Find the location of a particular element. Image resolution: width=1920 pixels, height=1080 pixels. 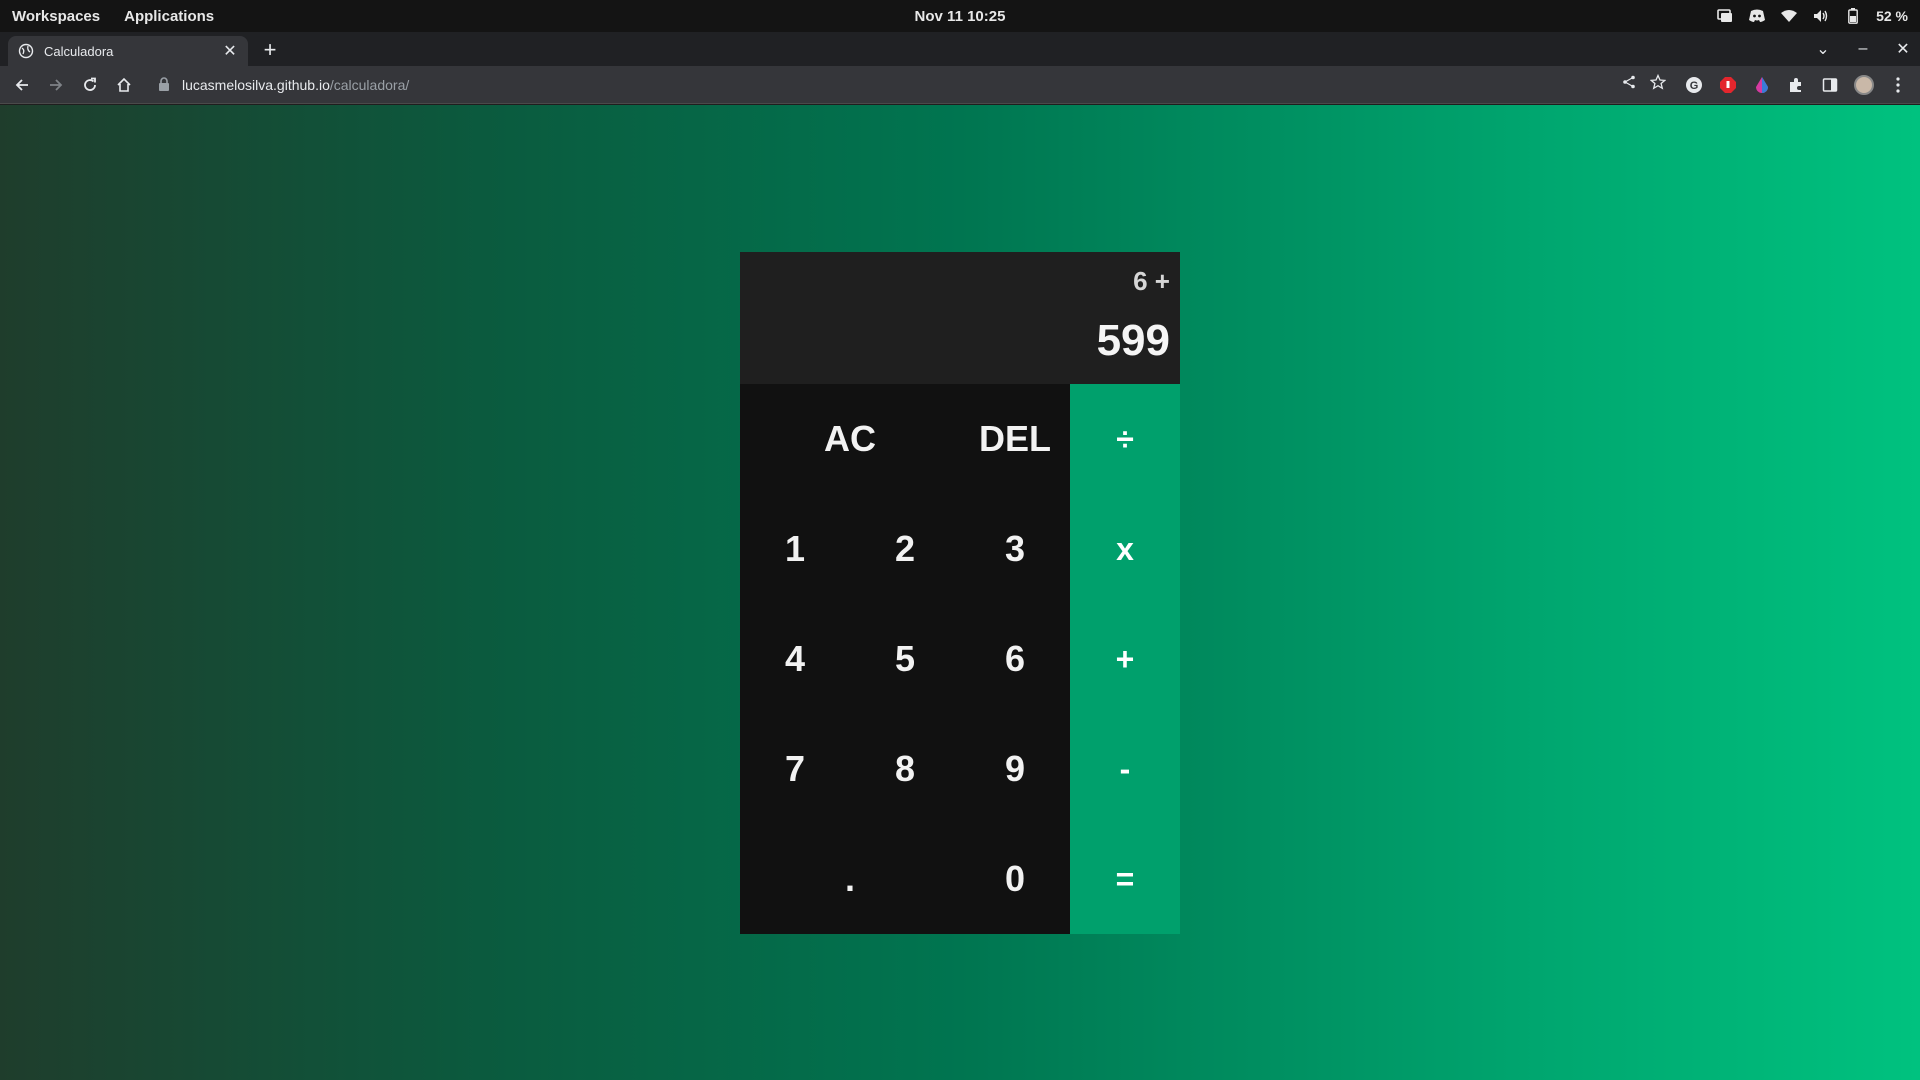

subtract-button: - is located at coordinates (1125, 769).